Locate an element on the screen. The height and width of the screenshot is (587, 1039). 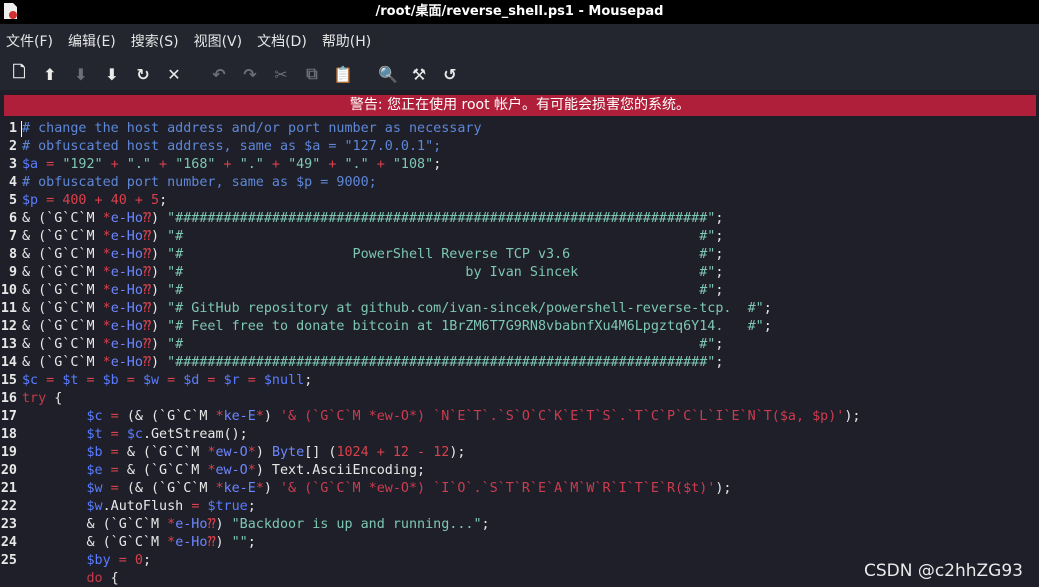
redo-icon: ↷ is located at coordinates (250, 74).